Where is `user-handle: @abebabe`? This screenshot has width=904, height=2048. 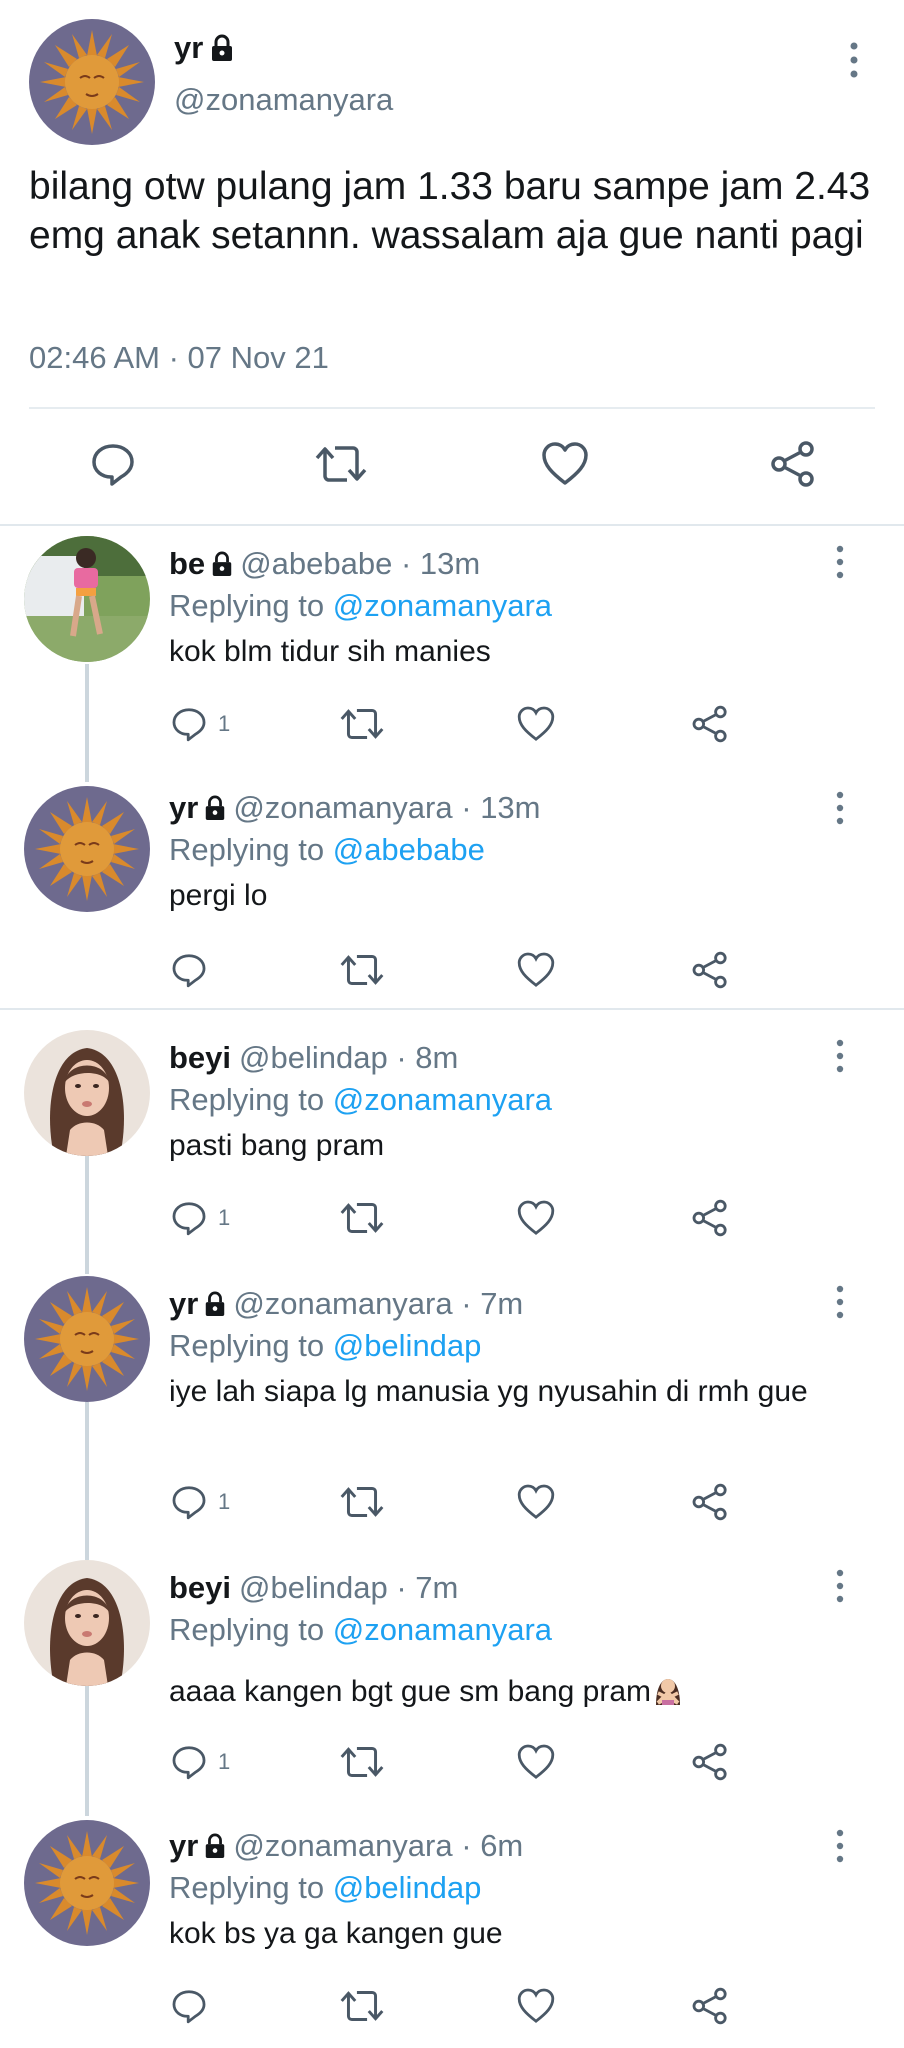 user-handle: @abebabe is located at coordinates (316, 564).